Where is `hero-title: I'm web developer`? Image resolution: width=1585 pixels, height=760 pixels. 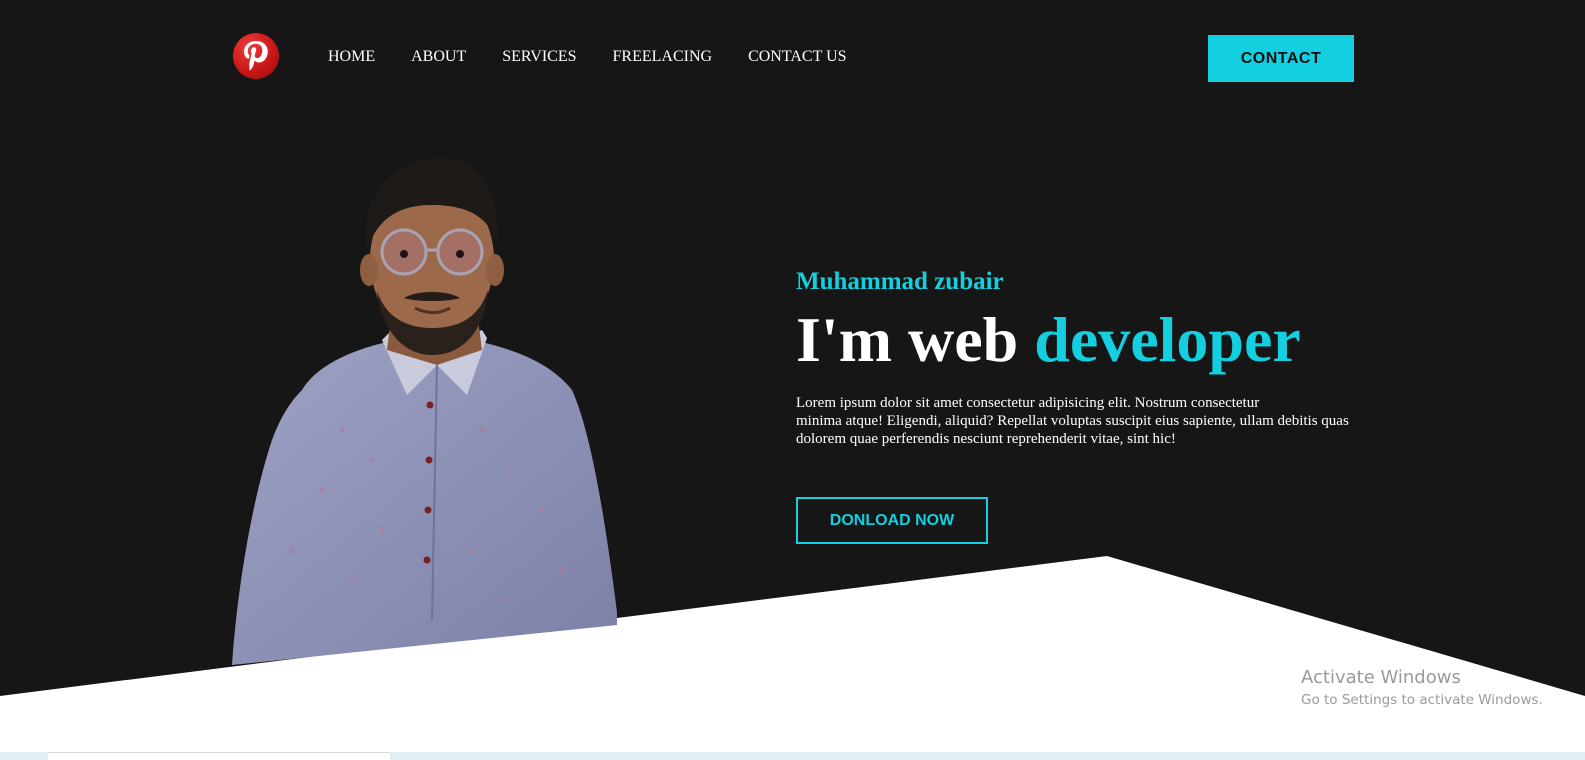 hero-title: I'm web developer is located at coordinates (1048, 340).